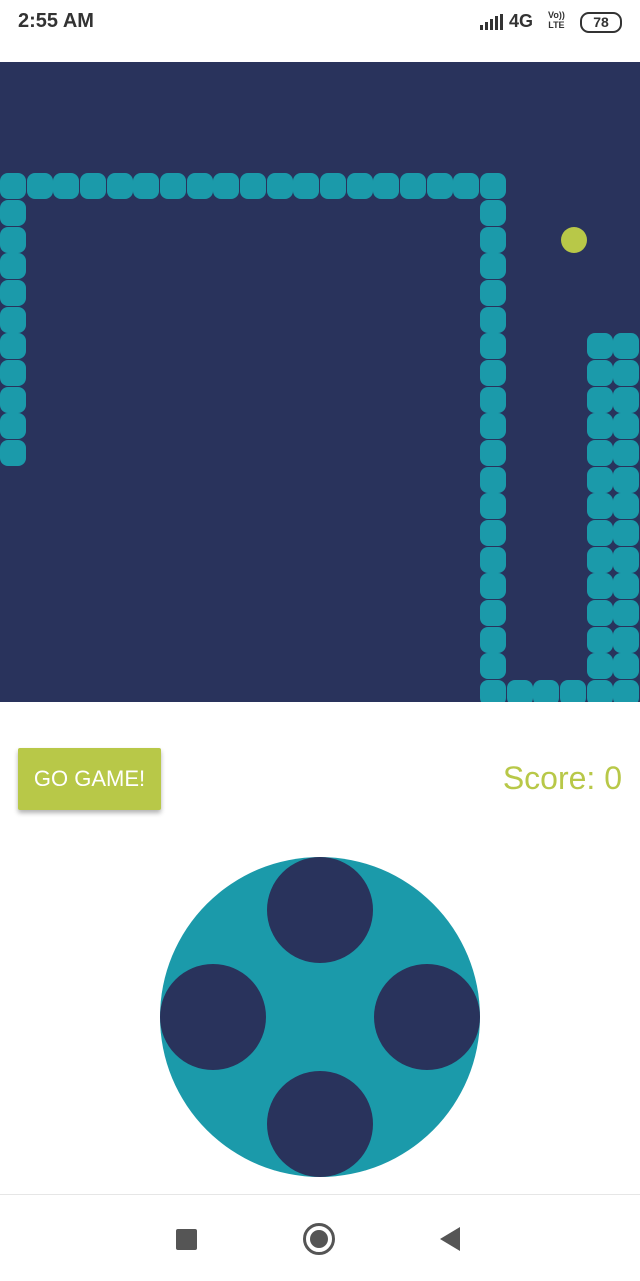 The height and width of the screenshot is (1281, 640). I want to click on dpad-left-button, so click(213, 1017).